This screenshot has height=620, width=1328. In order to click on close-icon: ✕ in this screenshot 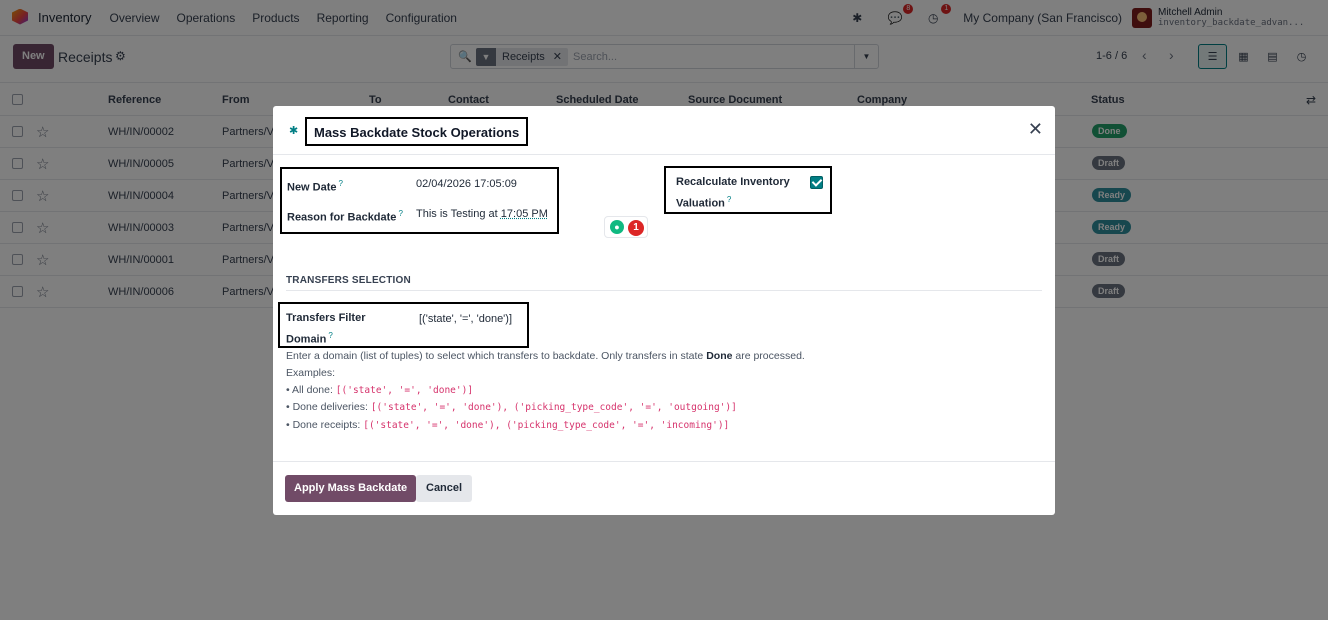, I will do `click(1035, 129)`.